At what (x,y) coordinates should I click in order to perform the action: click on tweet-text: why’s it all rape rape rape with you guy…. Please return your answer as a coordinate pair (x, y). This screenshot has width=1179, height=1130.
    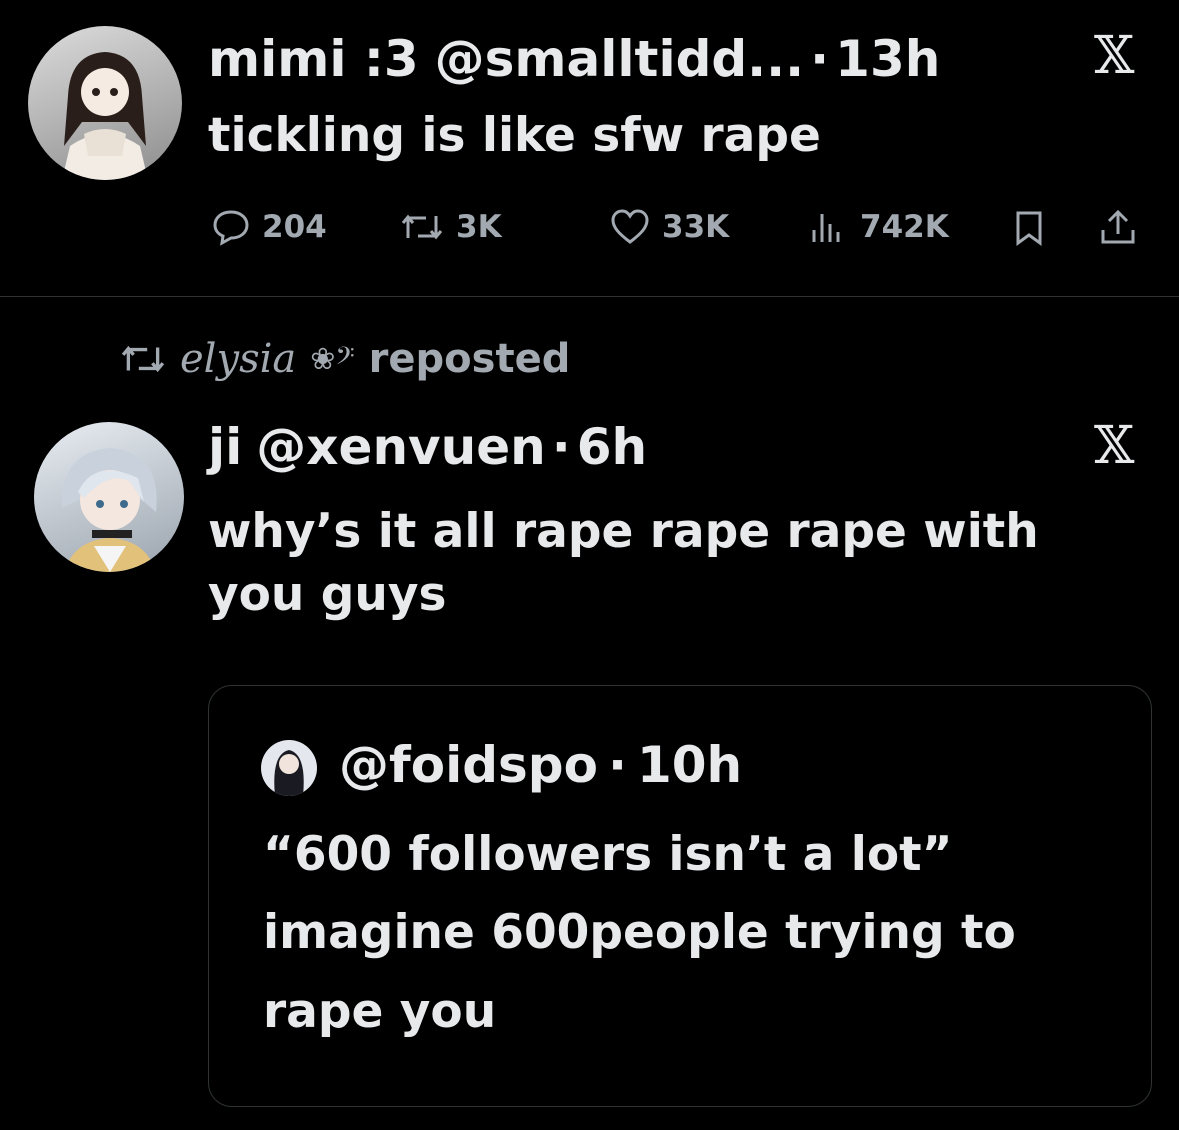
    Looking at the image, I should click on (623, 563).